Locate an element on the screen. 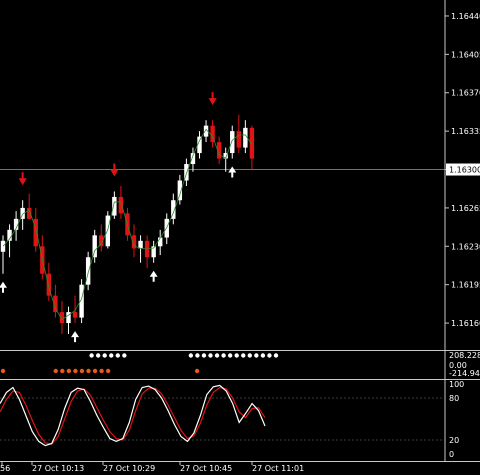 The image size is (480, 475). time-axis-label: 56 is located at coordinates (5, 468).